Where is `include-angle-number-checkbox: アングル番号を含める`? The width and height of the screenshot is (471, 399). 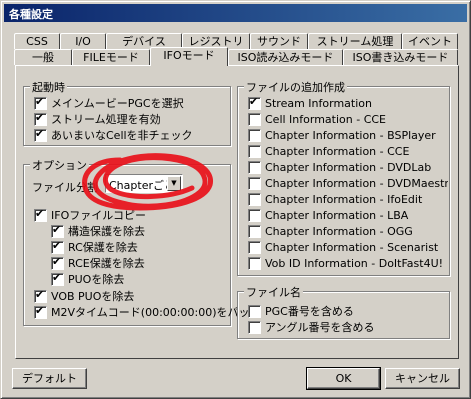
include-angle-number-checkbox: アングル番号を含める is located at coordinates (311, 327).